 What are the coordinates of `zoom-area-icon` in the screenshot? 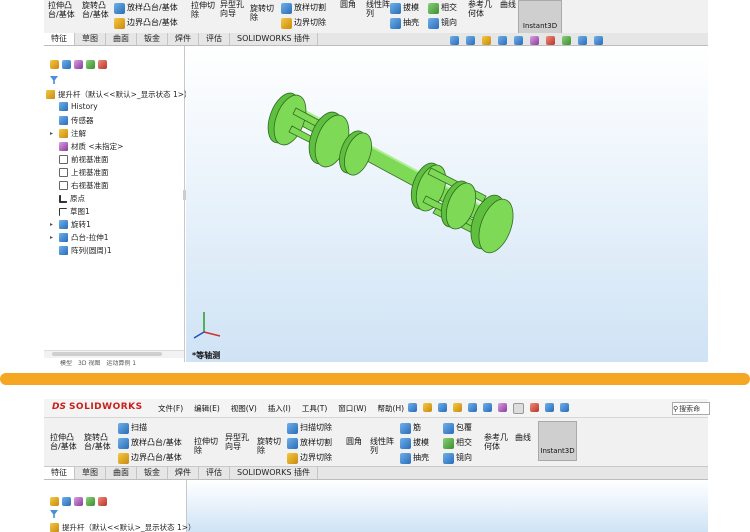 It's located at (470, 40).